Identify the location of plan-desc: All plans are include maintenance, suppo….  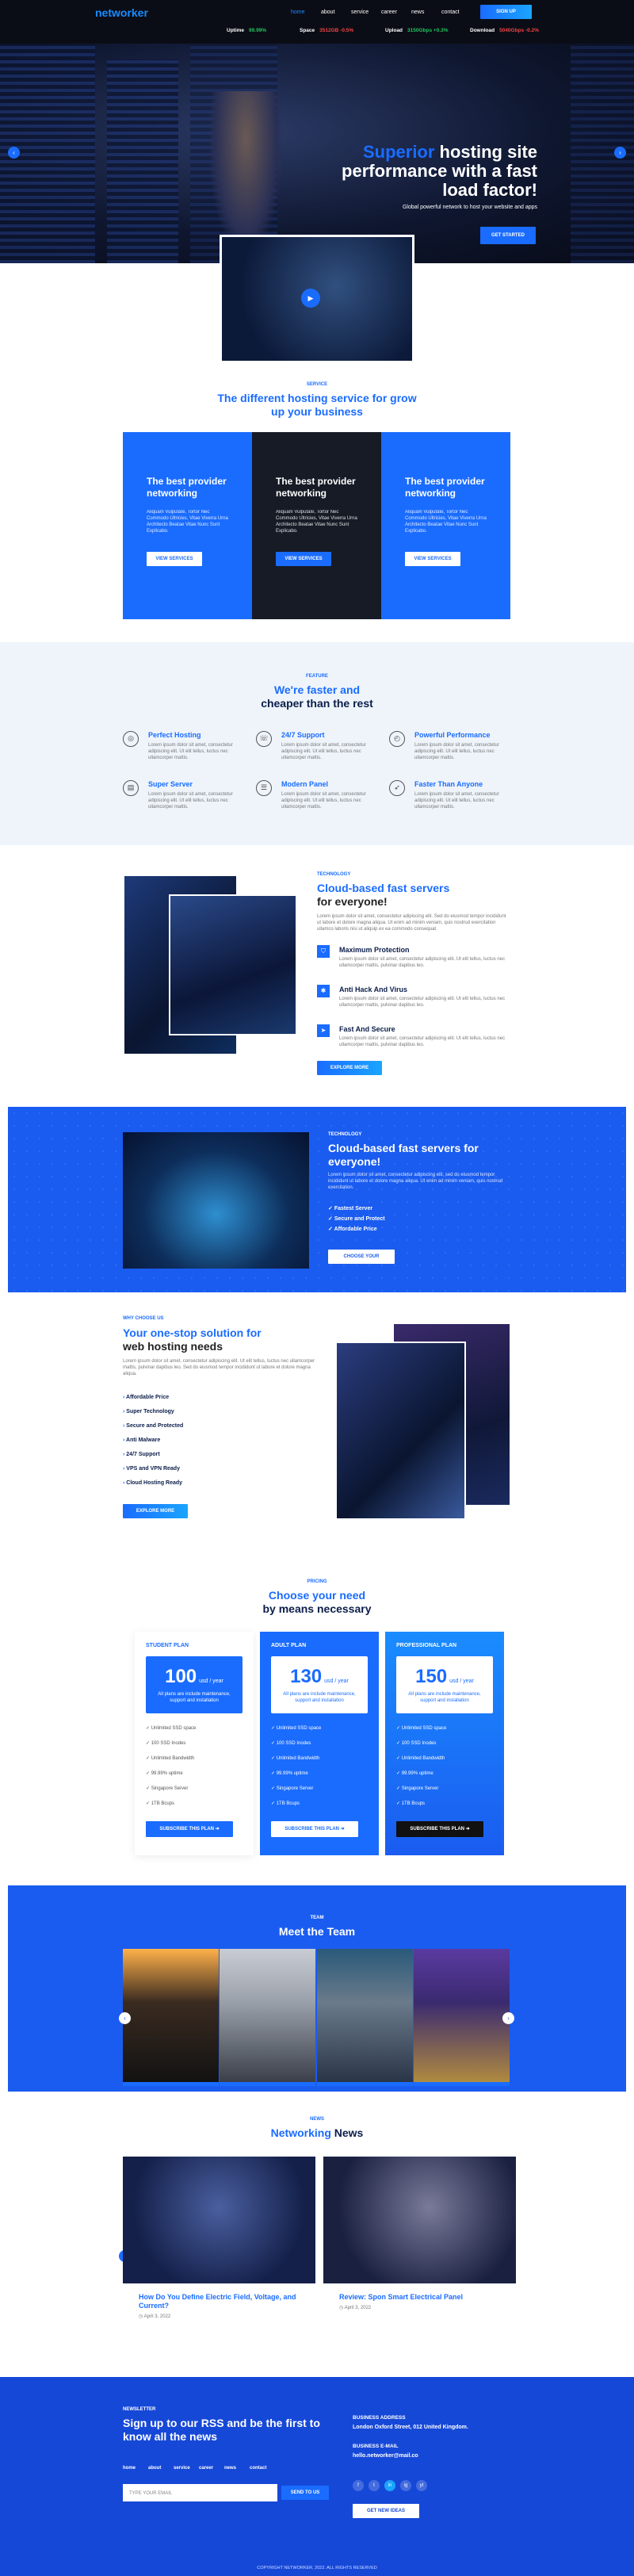
(444, 1697).